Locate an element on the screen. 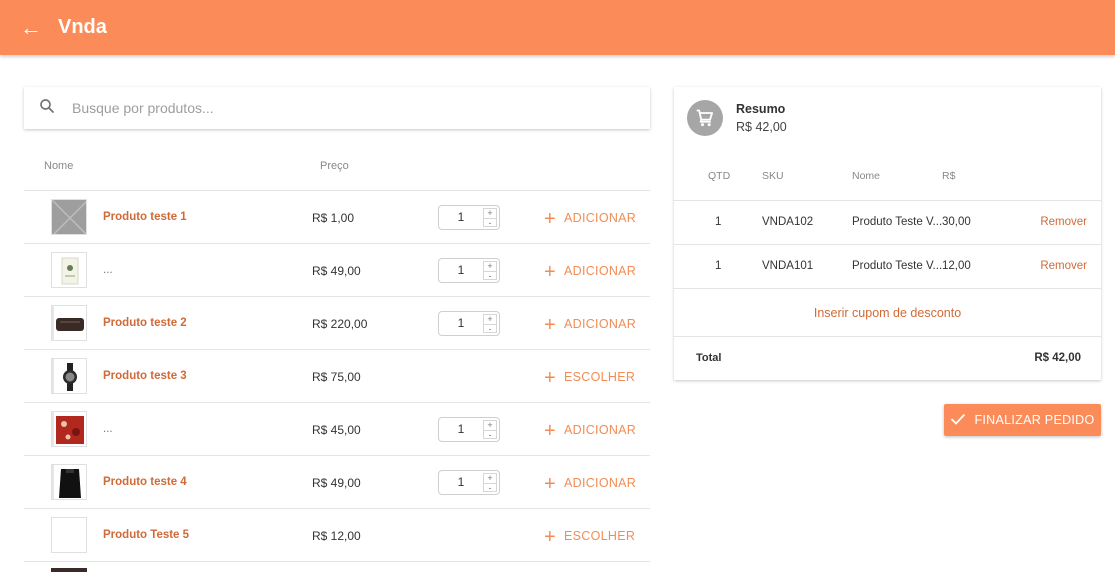  product-name: Produto teste 4 is located at coordinates (145, 482).